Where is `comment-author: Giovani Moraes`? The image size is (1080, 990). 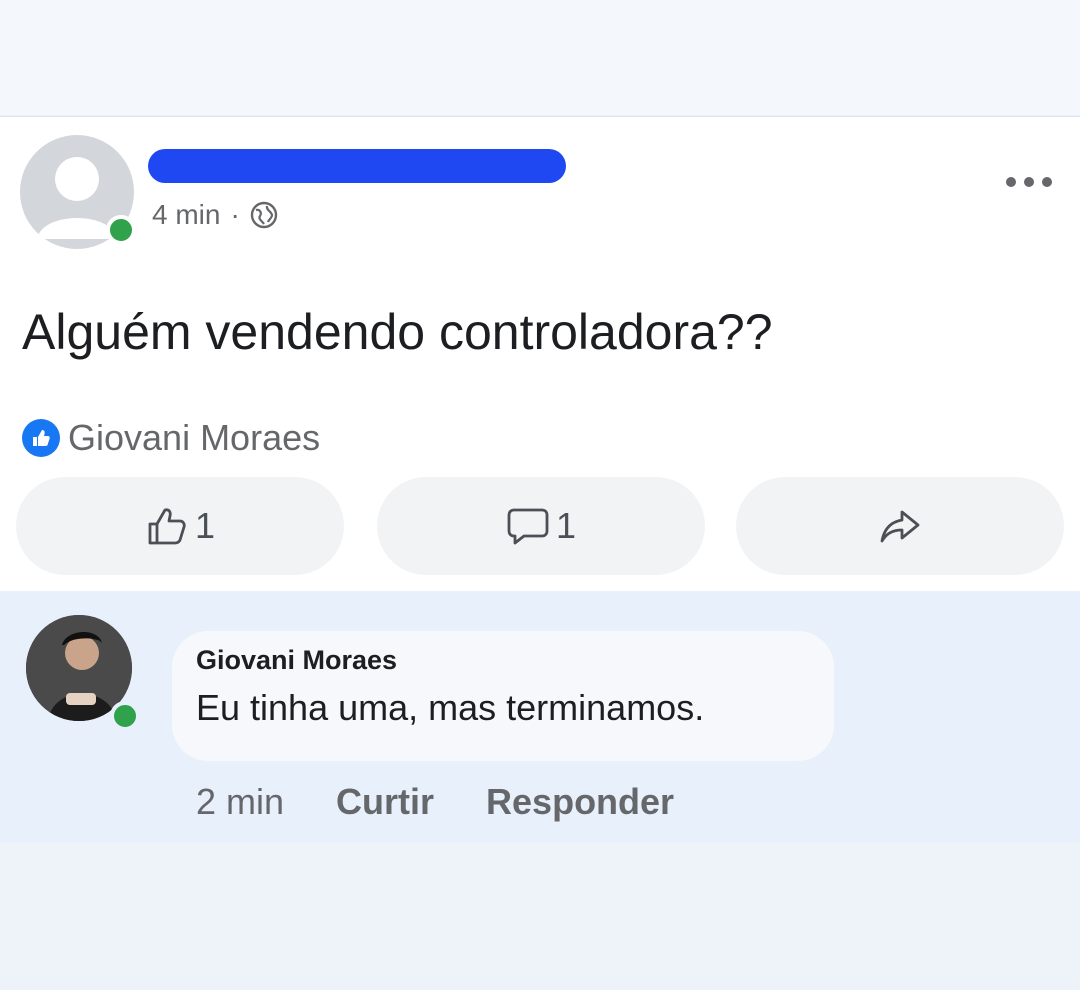
comment-author: Giovani Moraes is located at coordinates (296, 660).